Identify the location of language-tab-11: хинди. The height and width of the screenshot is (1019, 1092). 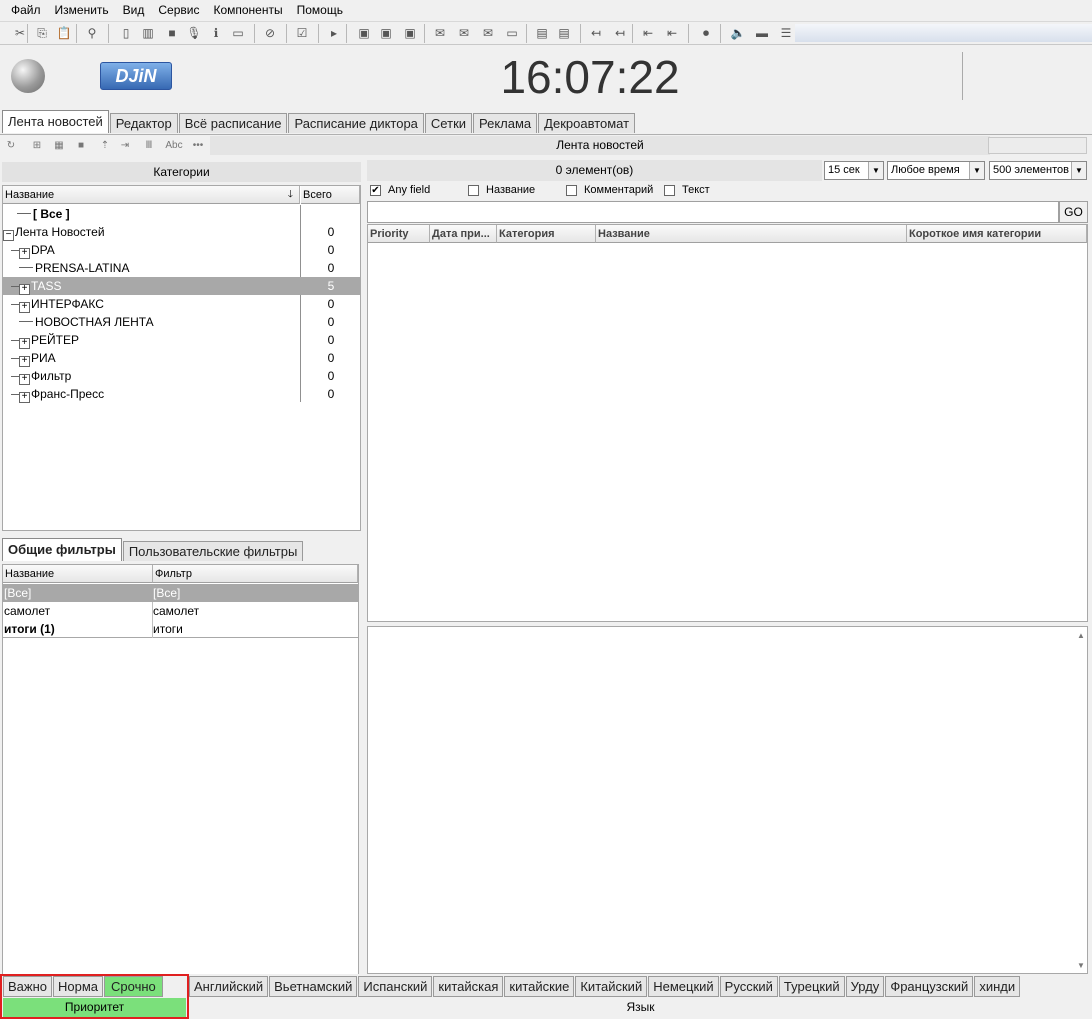
(997, 986).